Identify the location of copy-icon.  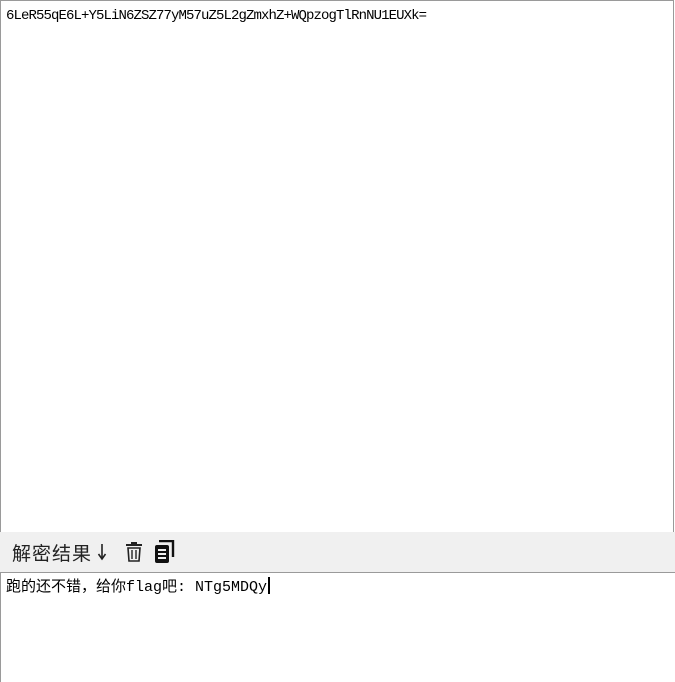
(164, 552).